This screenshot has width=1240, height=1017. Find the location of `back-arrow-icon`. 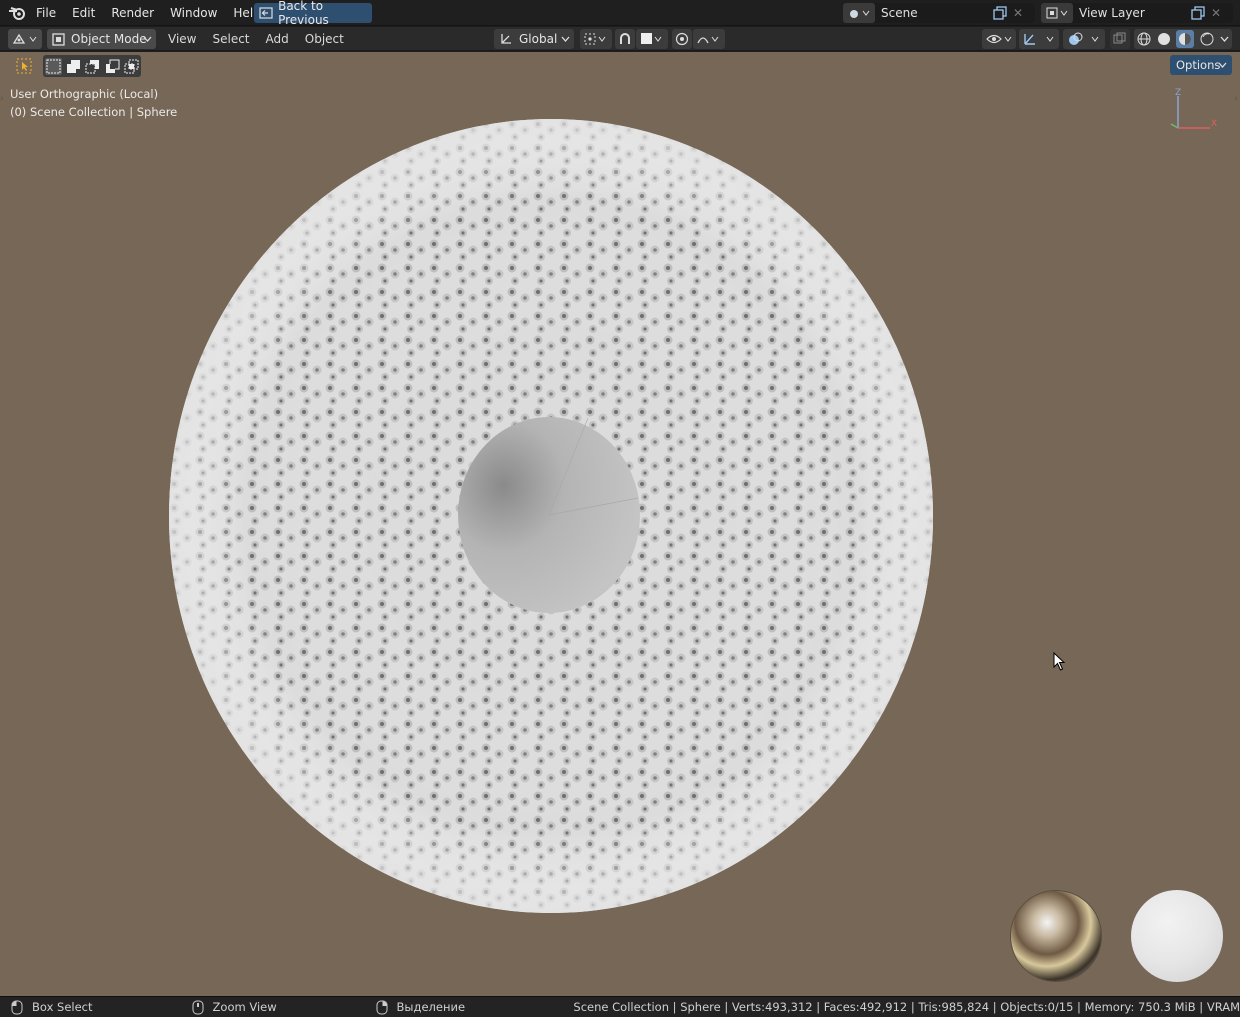

back-arrow-icon is located at coordinates (265, 13).